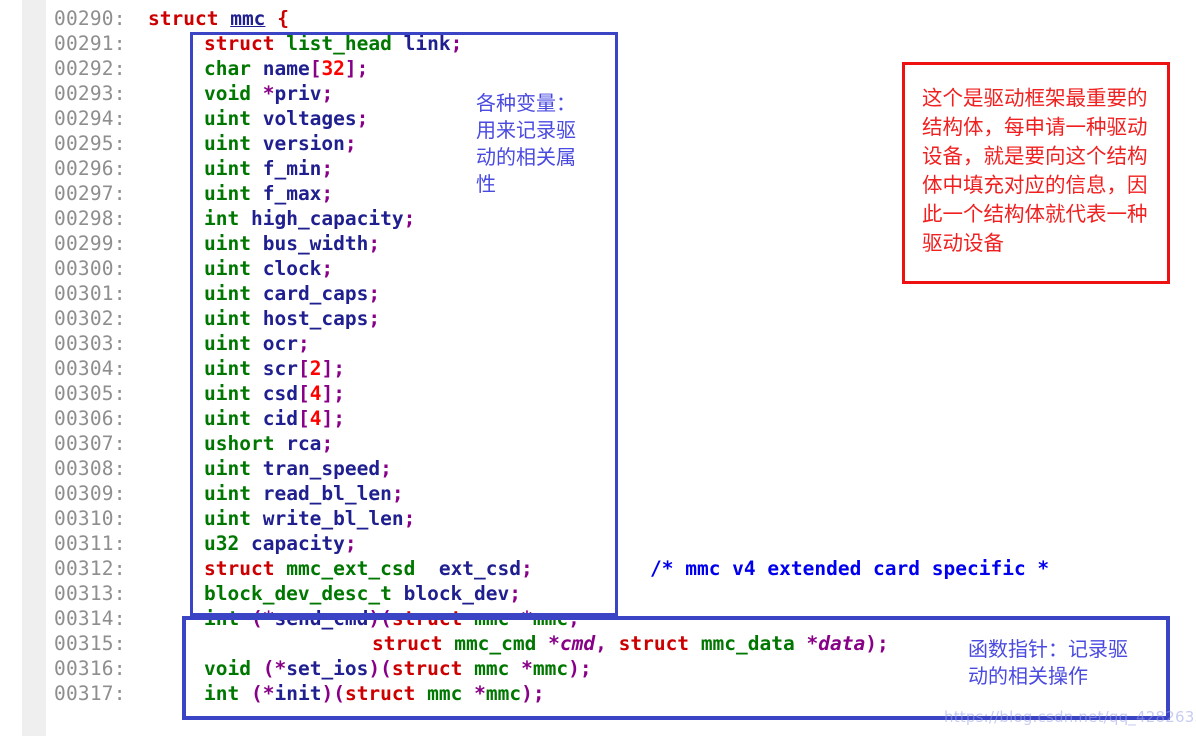  What do you see at coordinates (90, 93) in the screenshot?
I see `line-number: 00293:` at bounding box center [90, 93].